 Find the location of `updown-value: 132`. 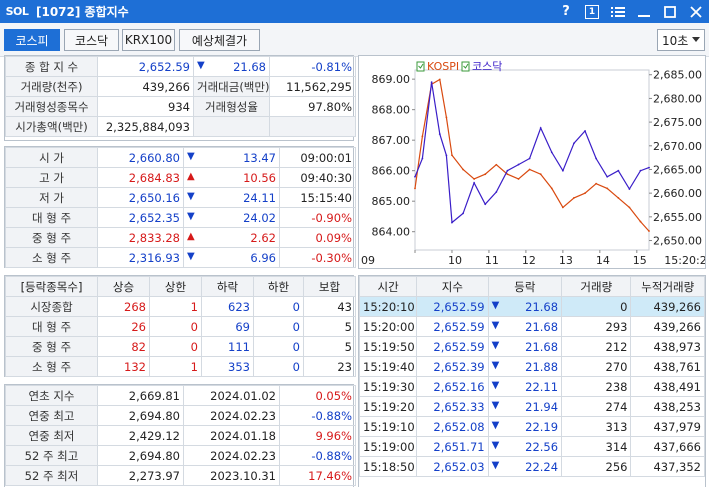

updown-value: 132 is located at coordinates (123, 366).